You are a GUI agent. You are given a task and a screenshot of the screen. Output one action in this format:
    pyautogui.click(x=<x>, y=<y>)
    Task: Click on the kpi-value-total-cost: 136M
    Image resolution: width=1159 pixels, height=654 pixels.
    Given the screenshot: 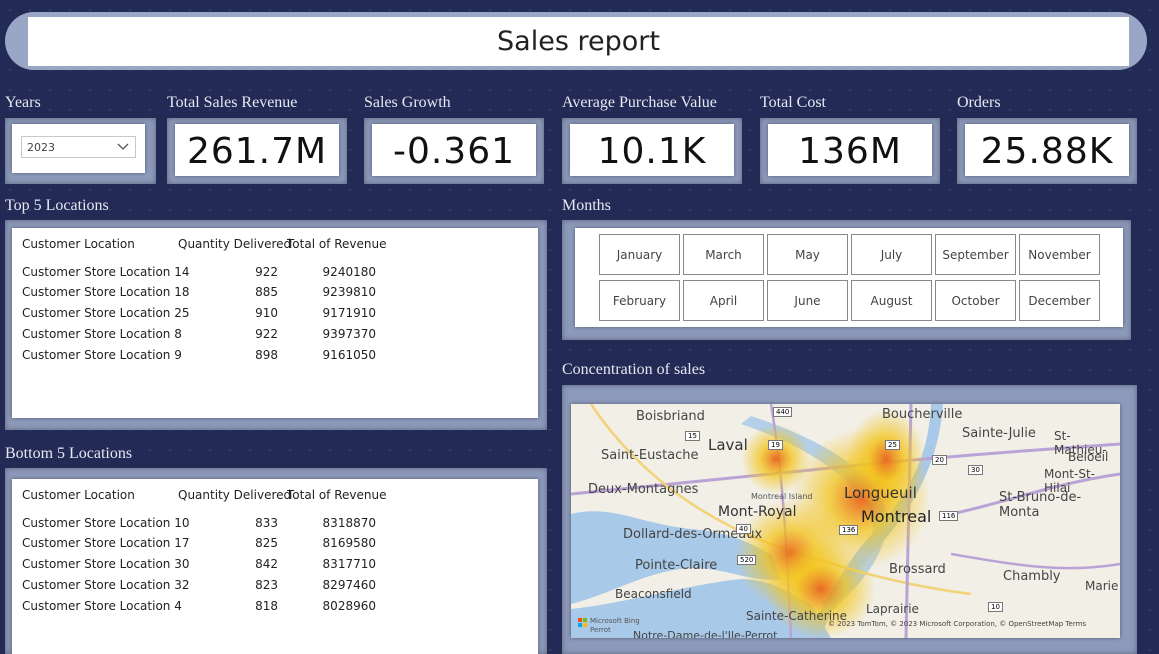 What is the action you would take?
    pyautogui.click(x=850, y=150)
    